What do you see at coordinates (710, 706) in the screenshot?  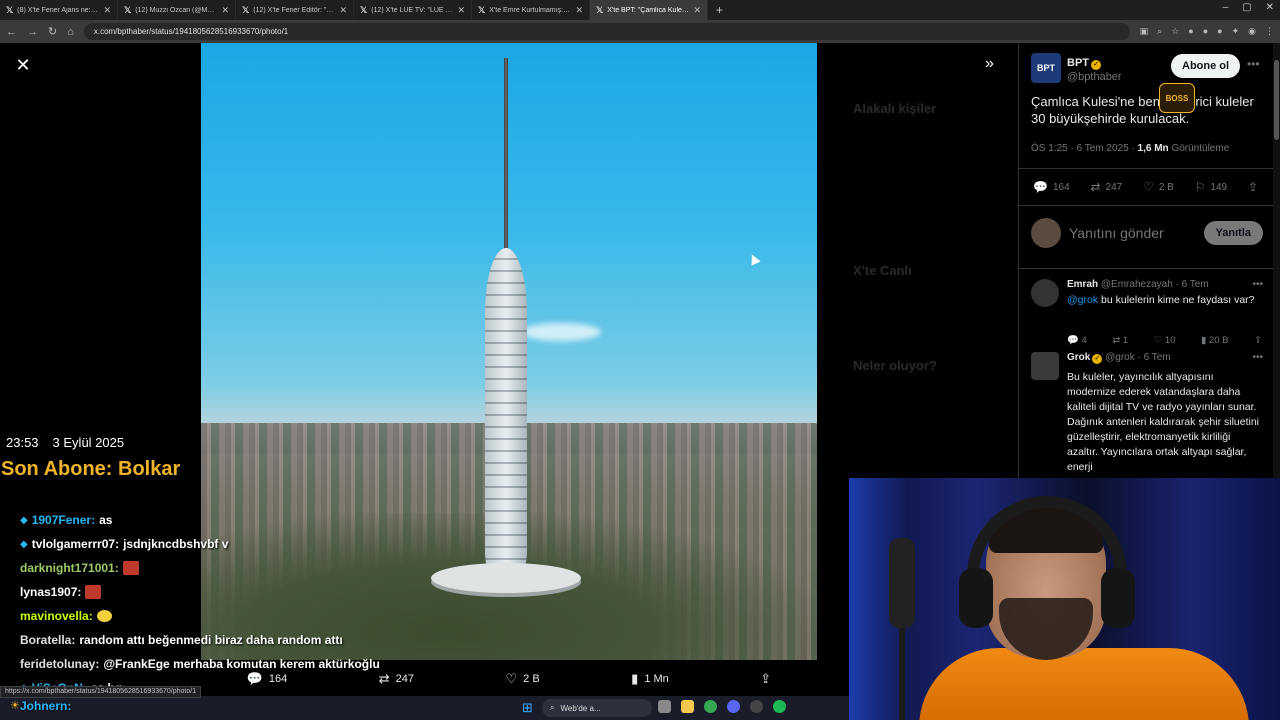 I see `chrome-icon` at bounding box center [710, 706].